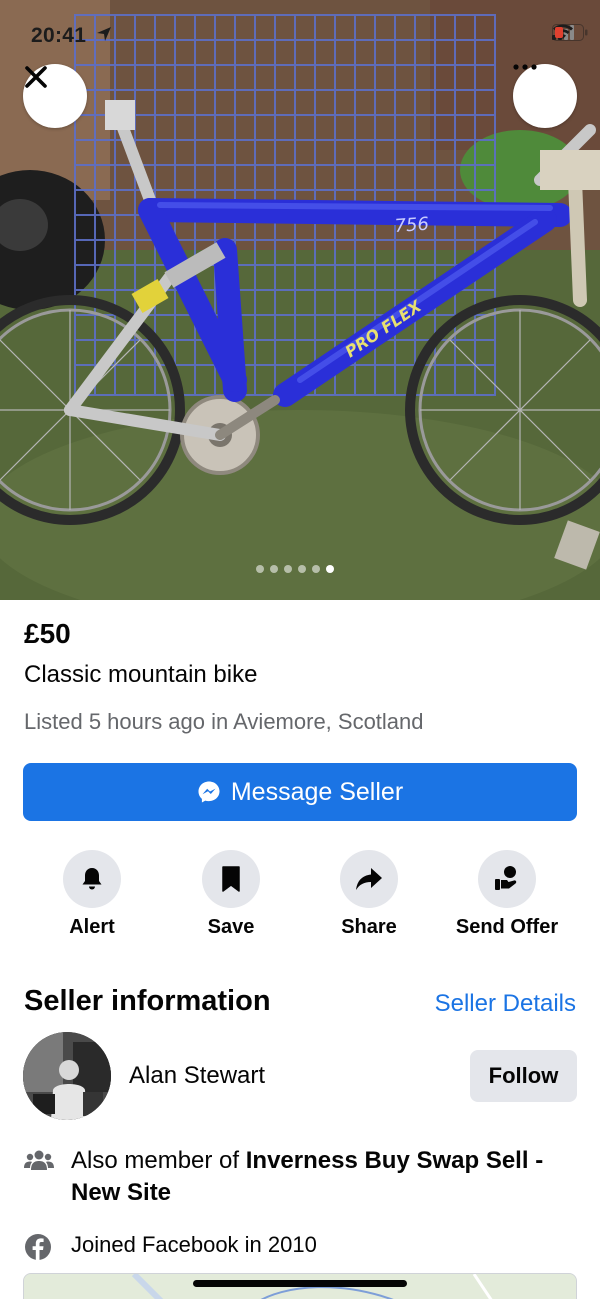 The image size is (600, 1299). I want to click on status-bar: 20:41, so click(300, 30).